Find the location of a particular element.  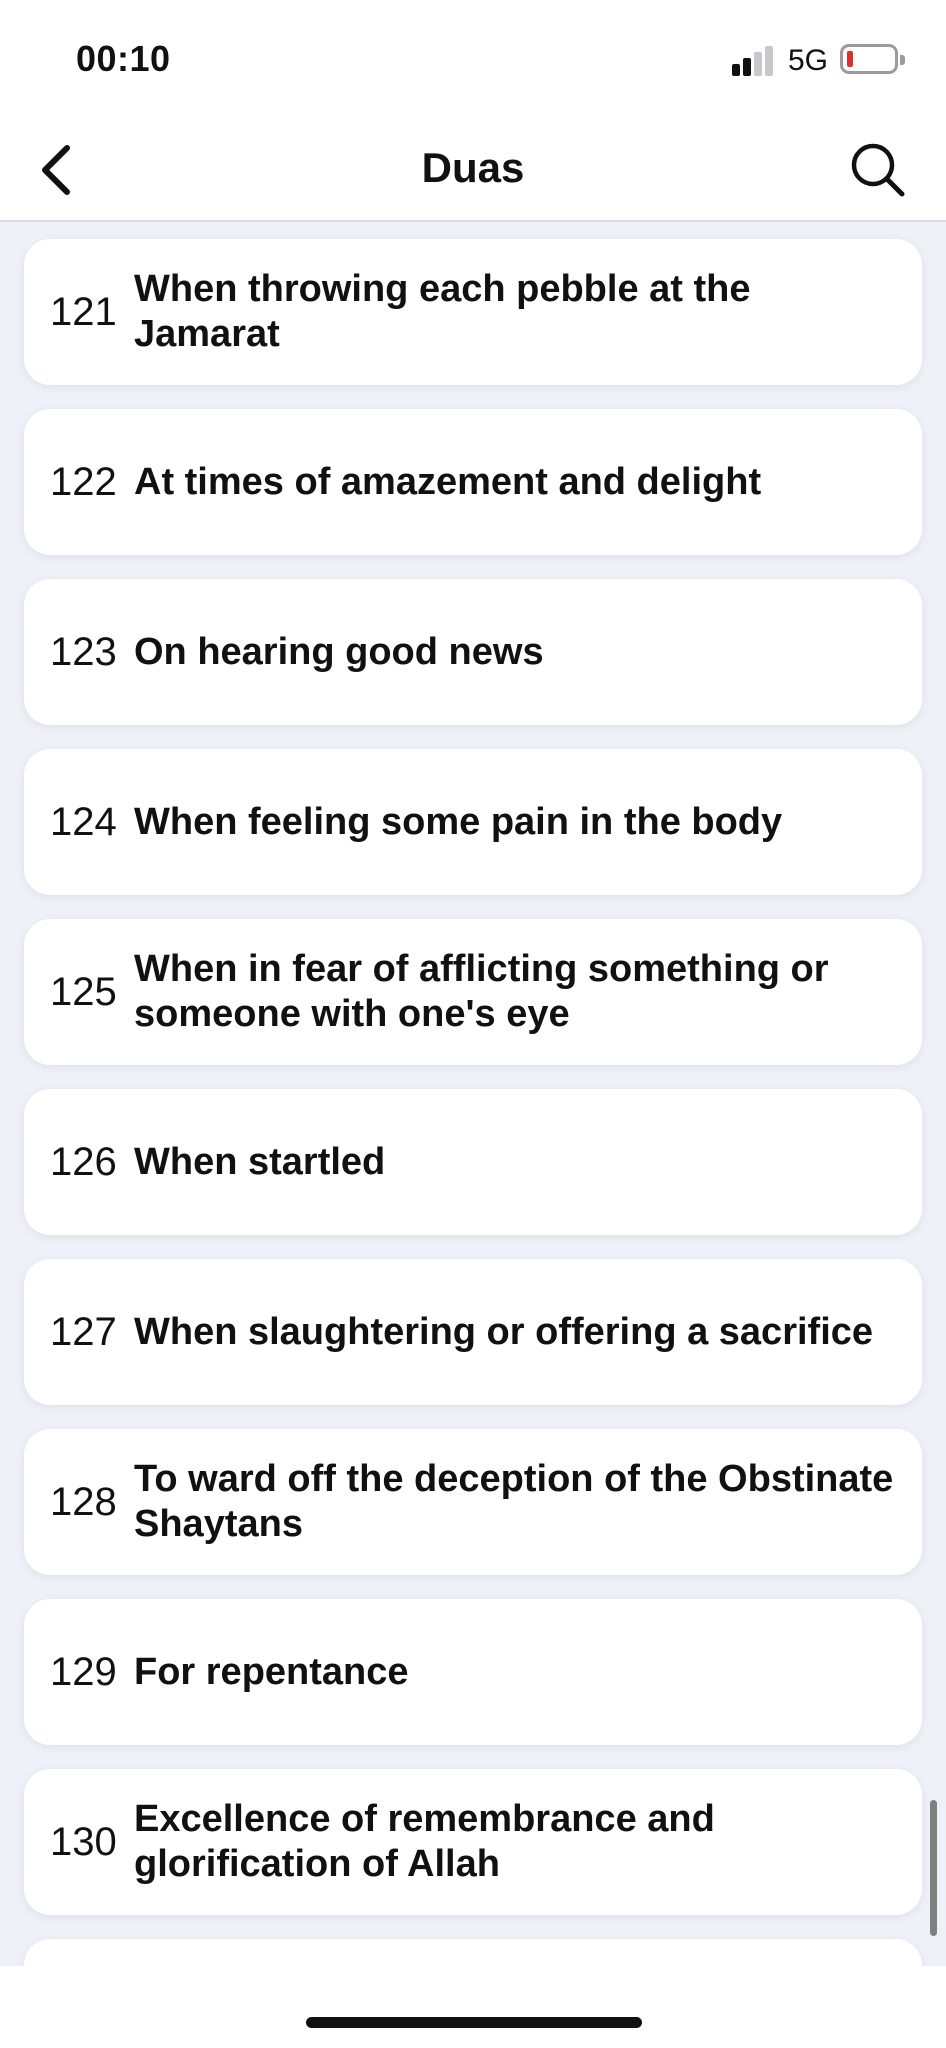

navigation-bar: Duas is located at coordinates (473, 170).